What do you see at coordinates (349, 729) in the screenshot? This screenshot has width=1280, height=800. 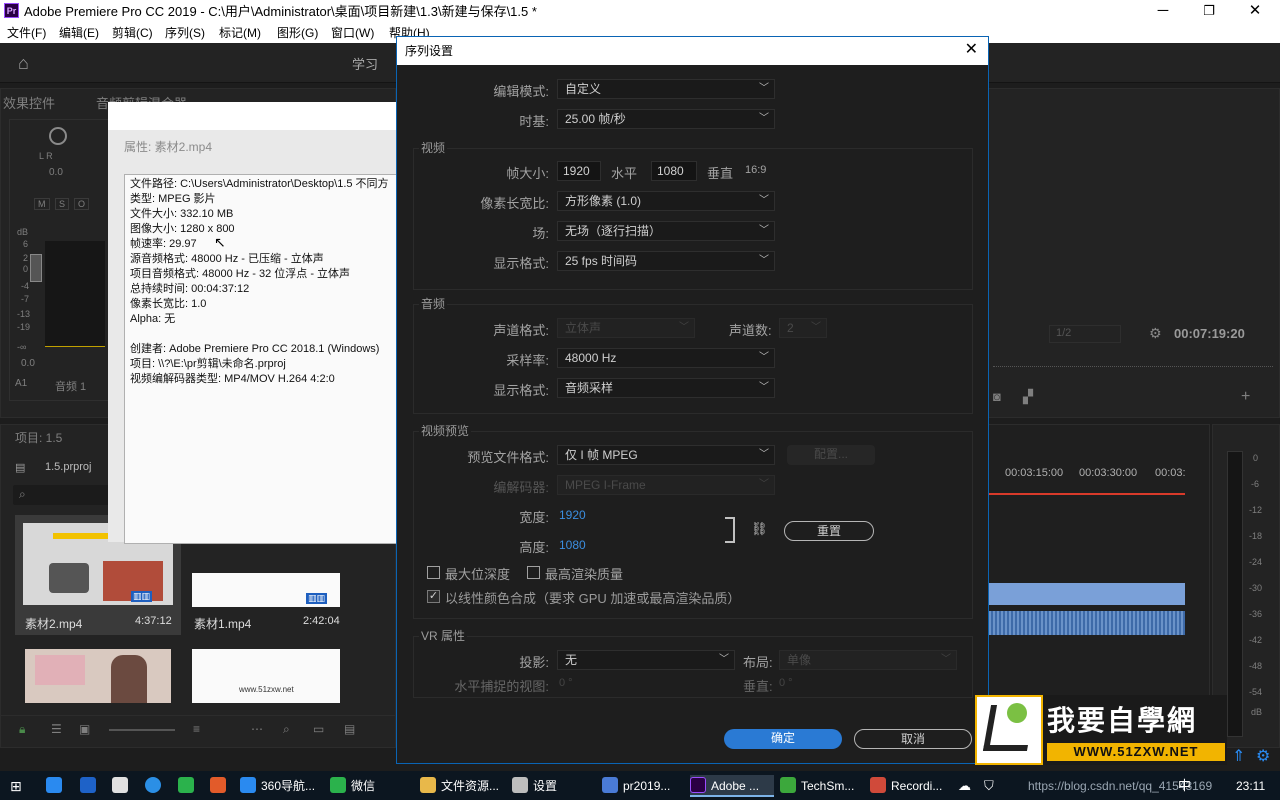 I see `new-item-icon: ▤` at bounding box center [349, 729].